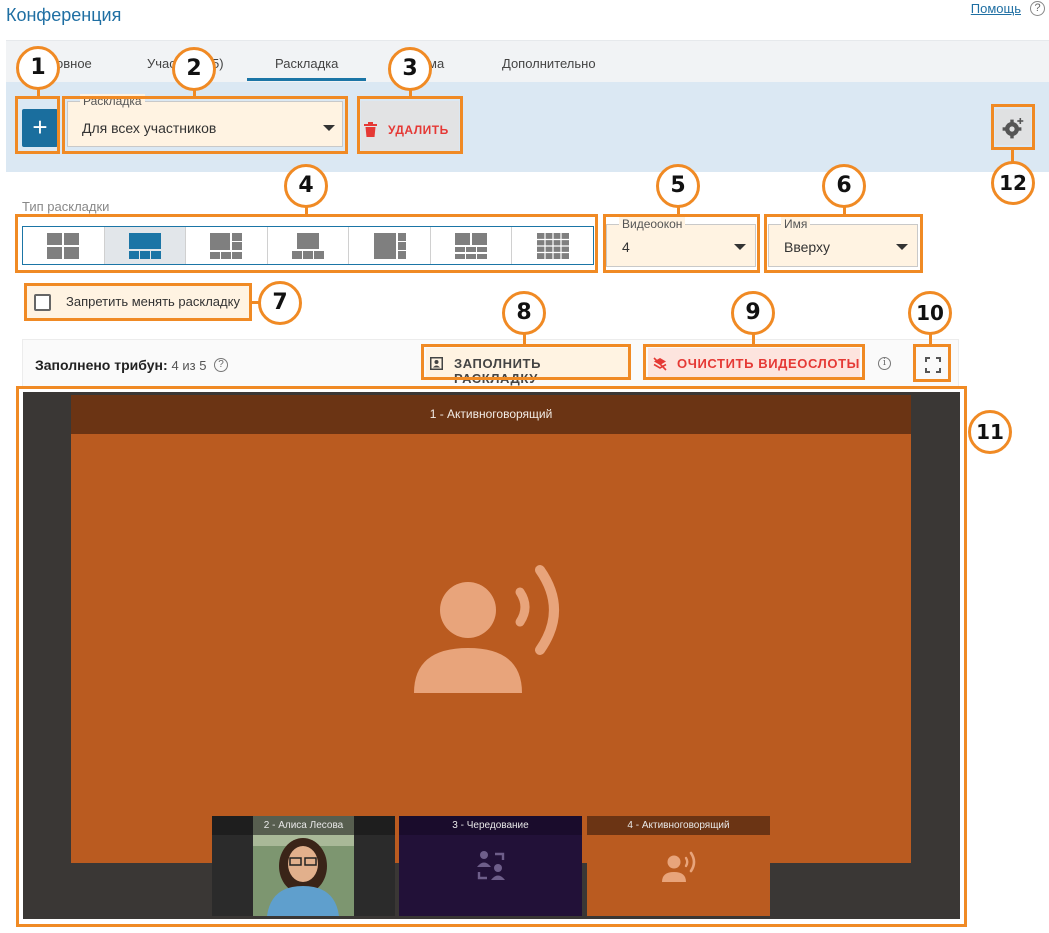  I want to click on callout-10: 10, so click(930, 313).